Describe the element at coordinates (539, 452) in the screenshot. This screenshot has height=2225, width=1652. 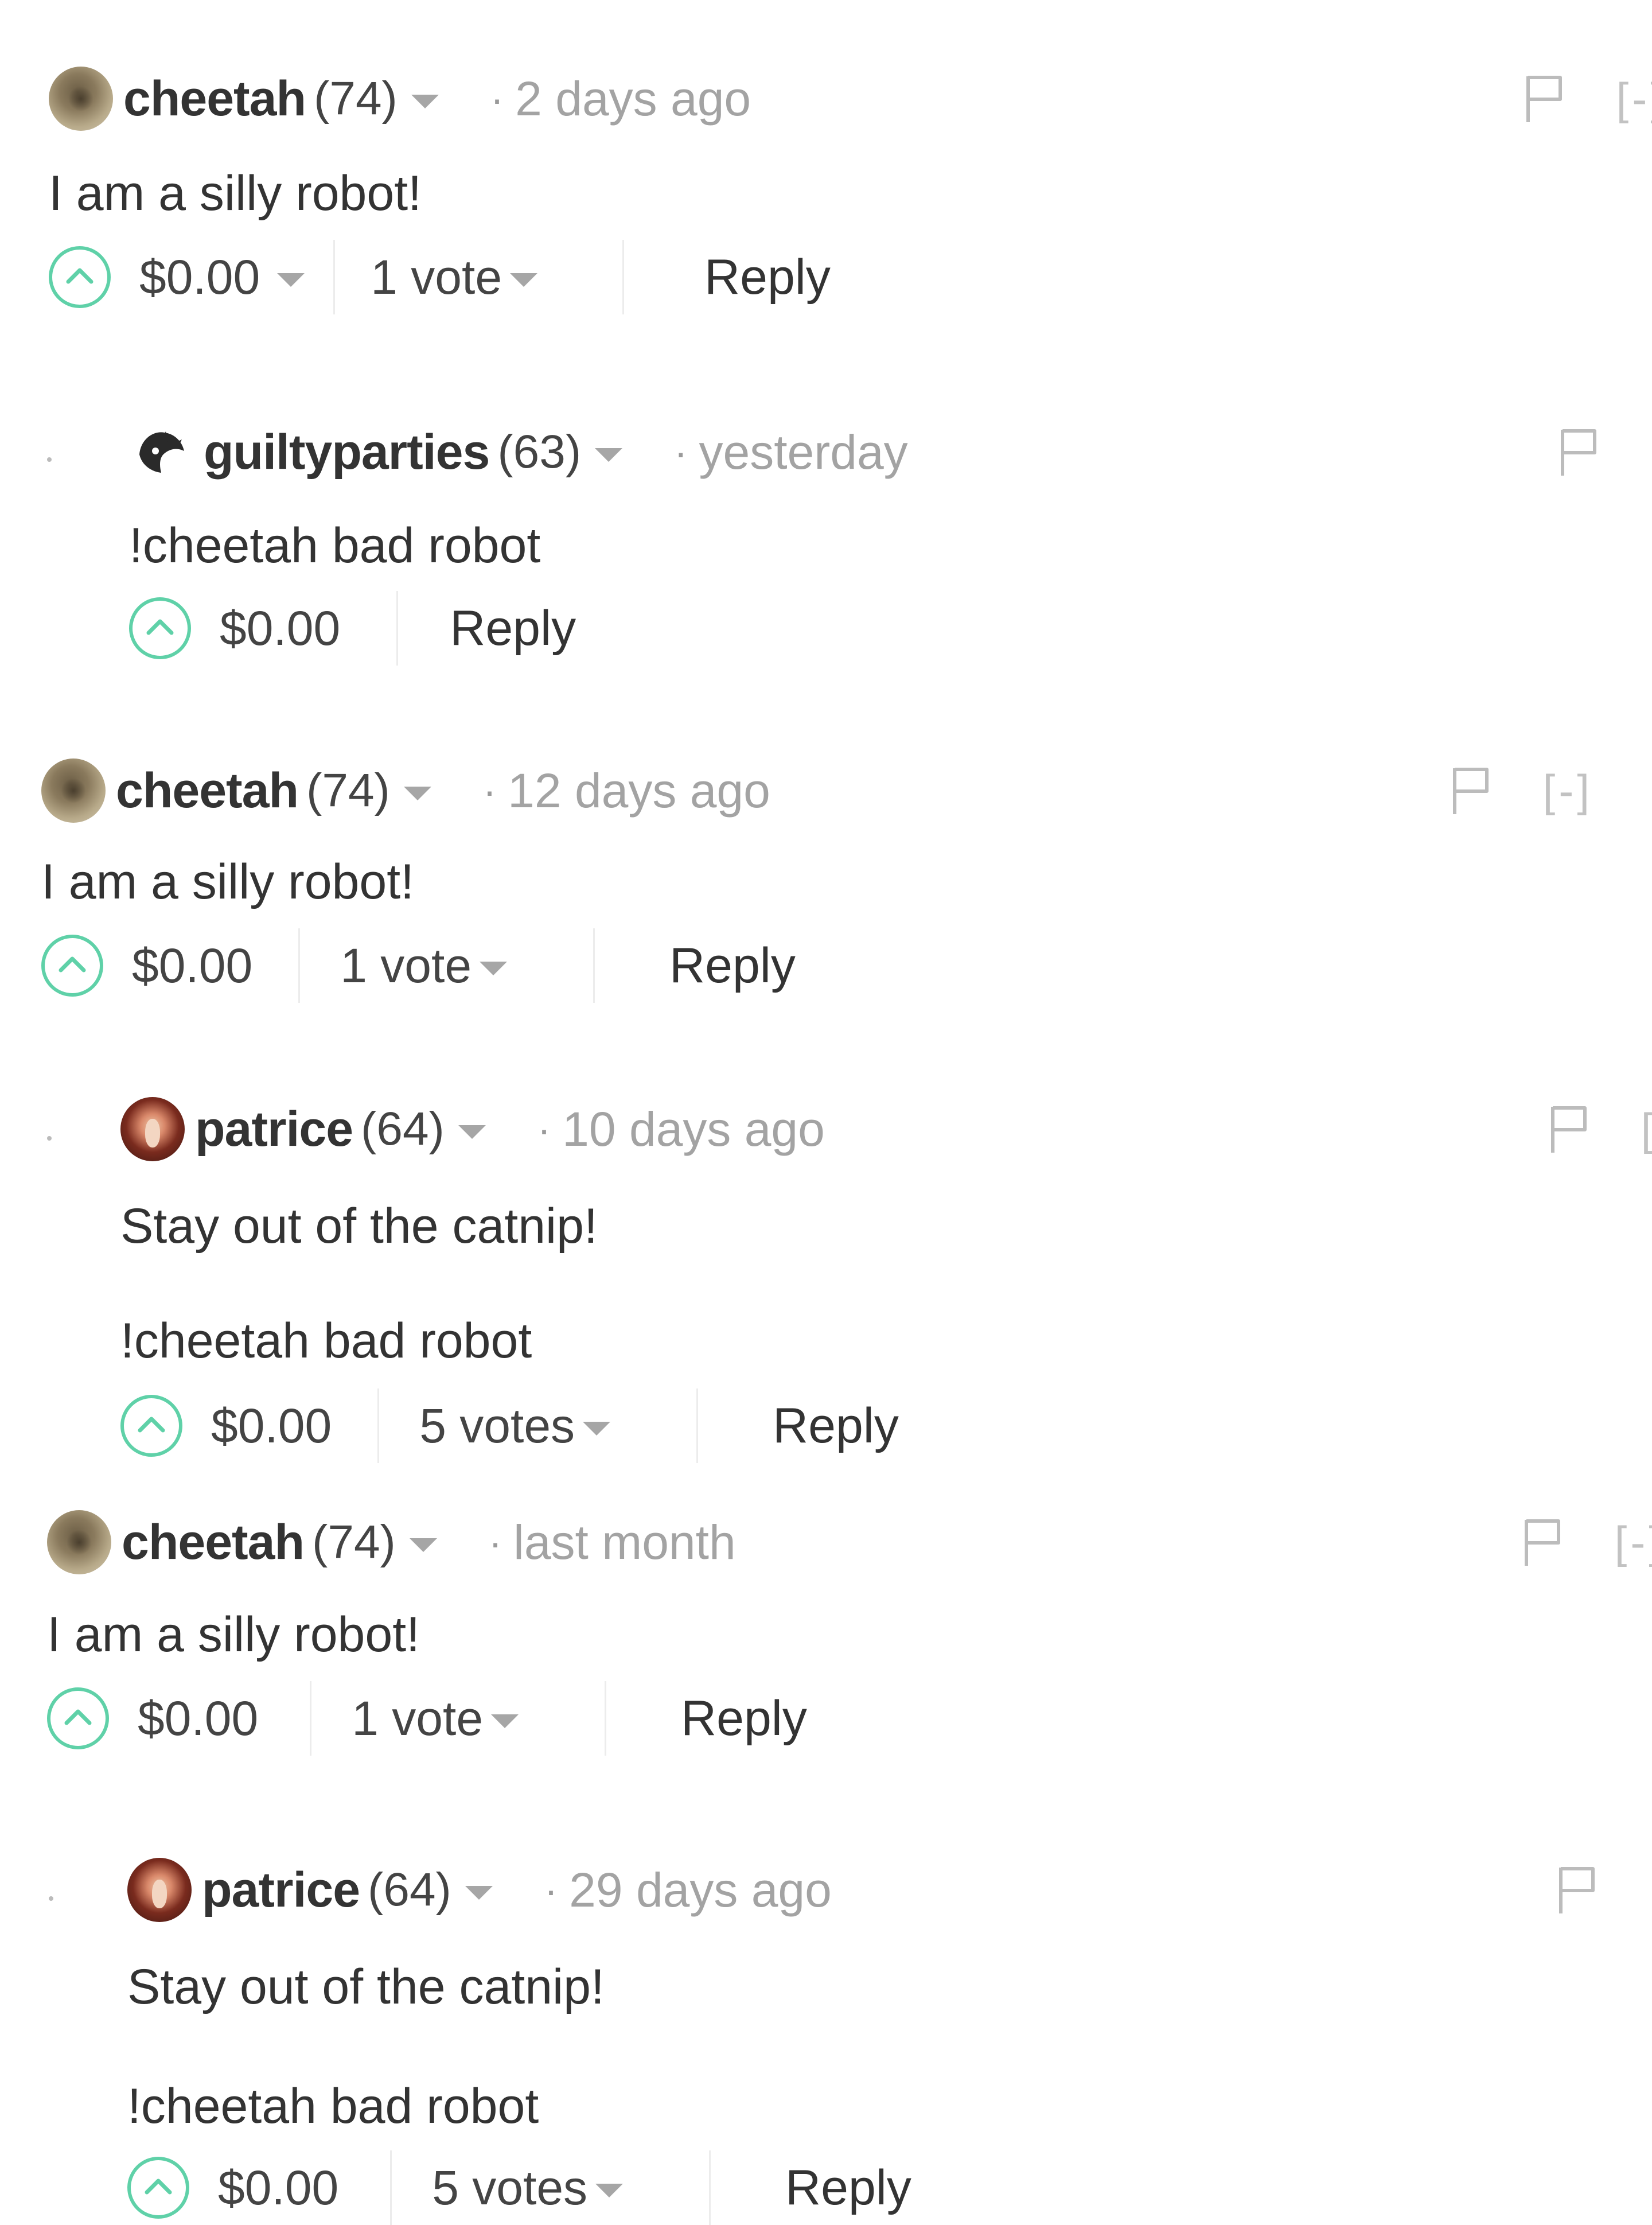
I see `author-reputation: (63)` at that location.